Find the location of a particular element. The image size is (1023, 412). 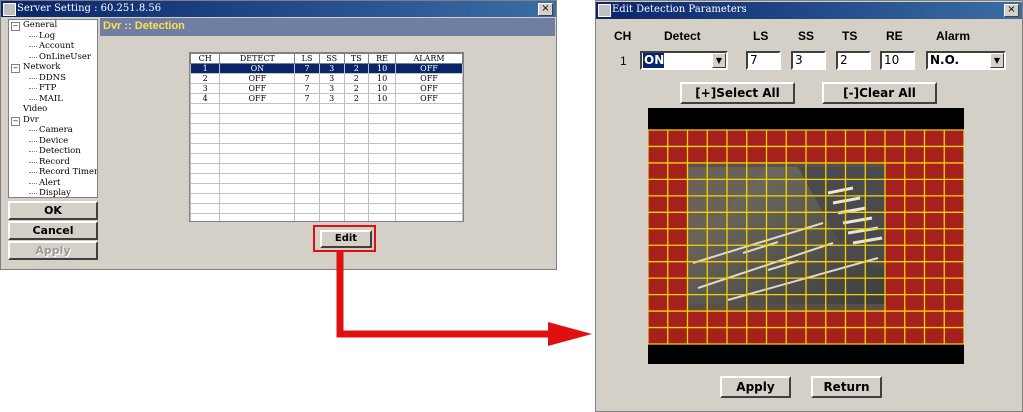

tree-item: Detection is located at coordinates (53, 151).